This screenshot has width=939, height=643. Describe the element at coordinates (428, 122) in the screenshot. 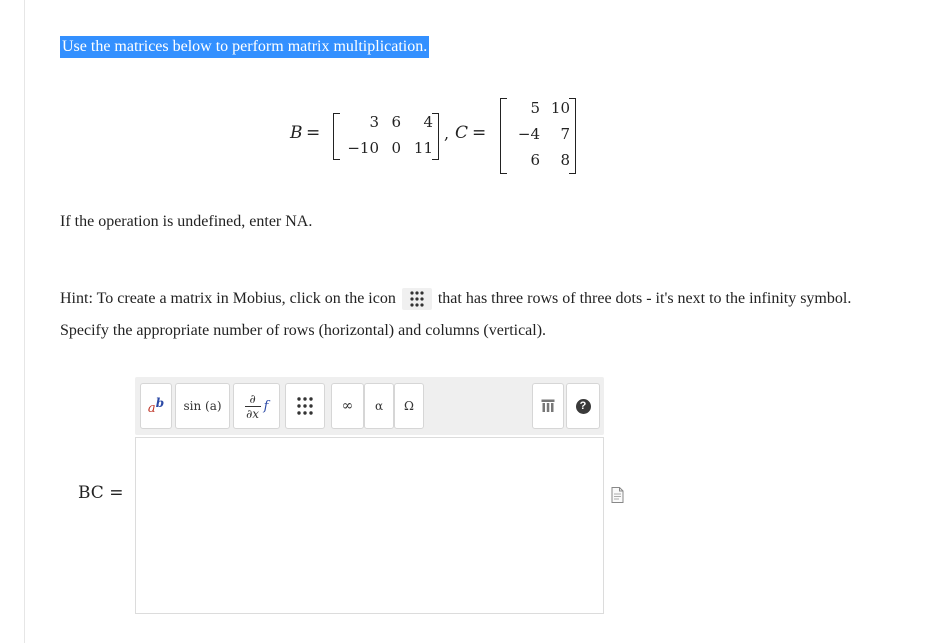

I see `matrix-b-cell: 4` at that location.